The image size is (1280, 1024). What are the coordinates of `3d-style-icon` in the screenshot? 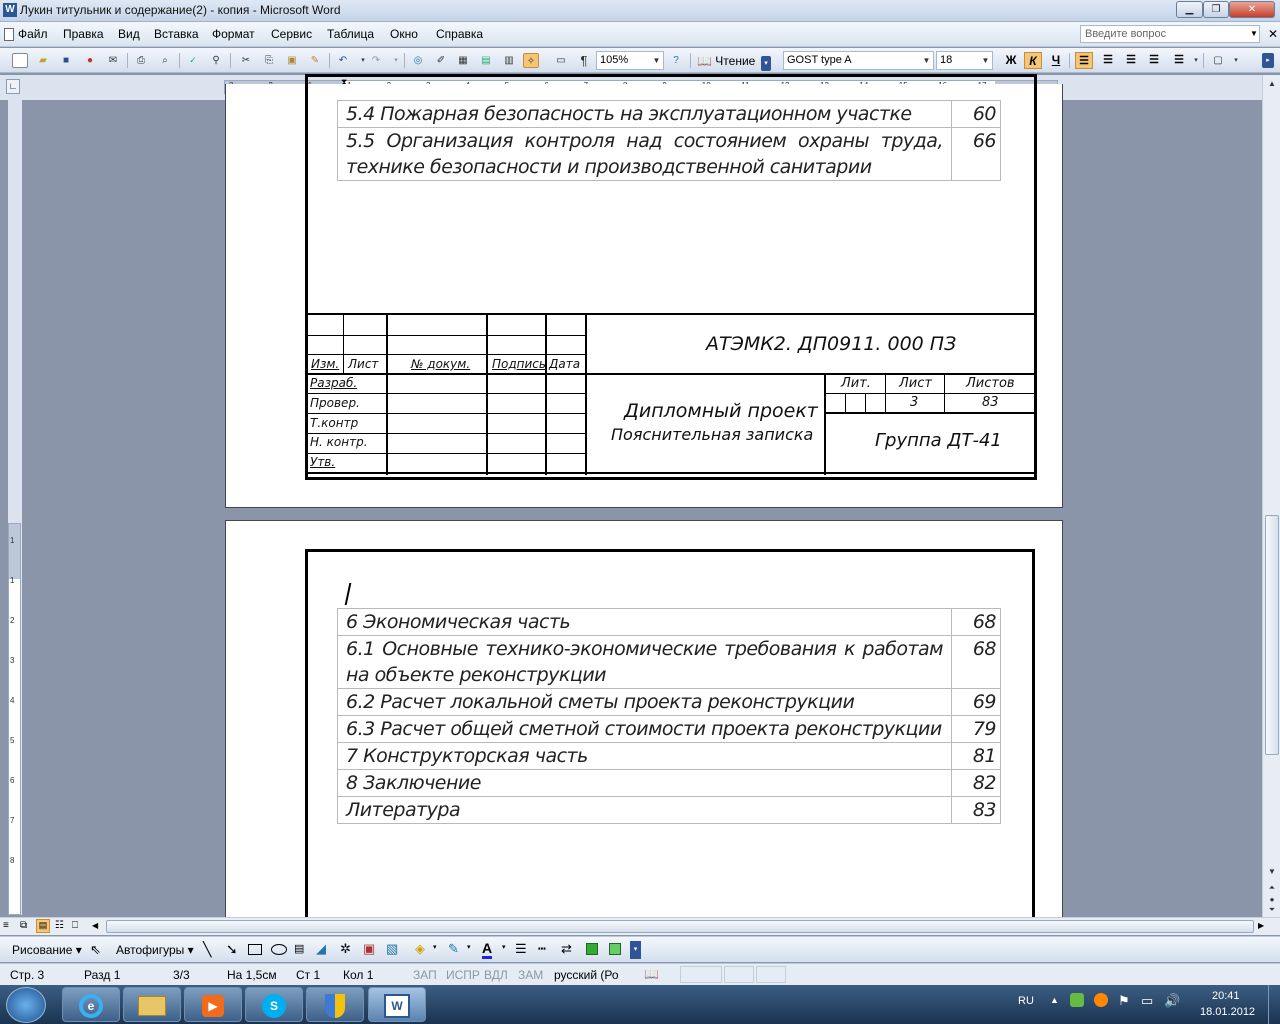 It's located at (615, 949).